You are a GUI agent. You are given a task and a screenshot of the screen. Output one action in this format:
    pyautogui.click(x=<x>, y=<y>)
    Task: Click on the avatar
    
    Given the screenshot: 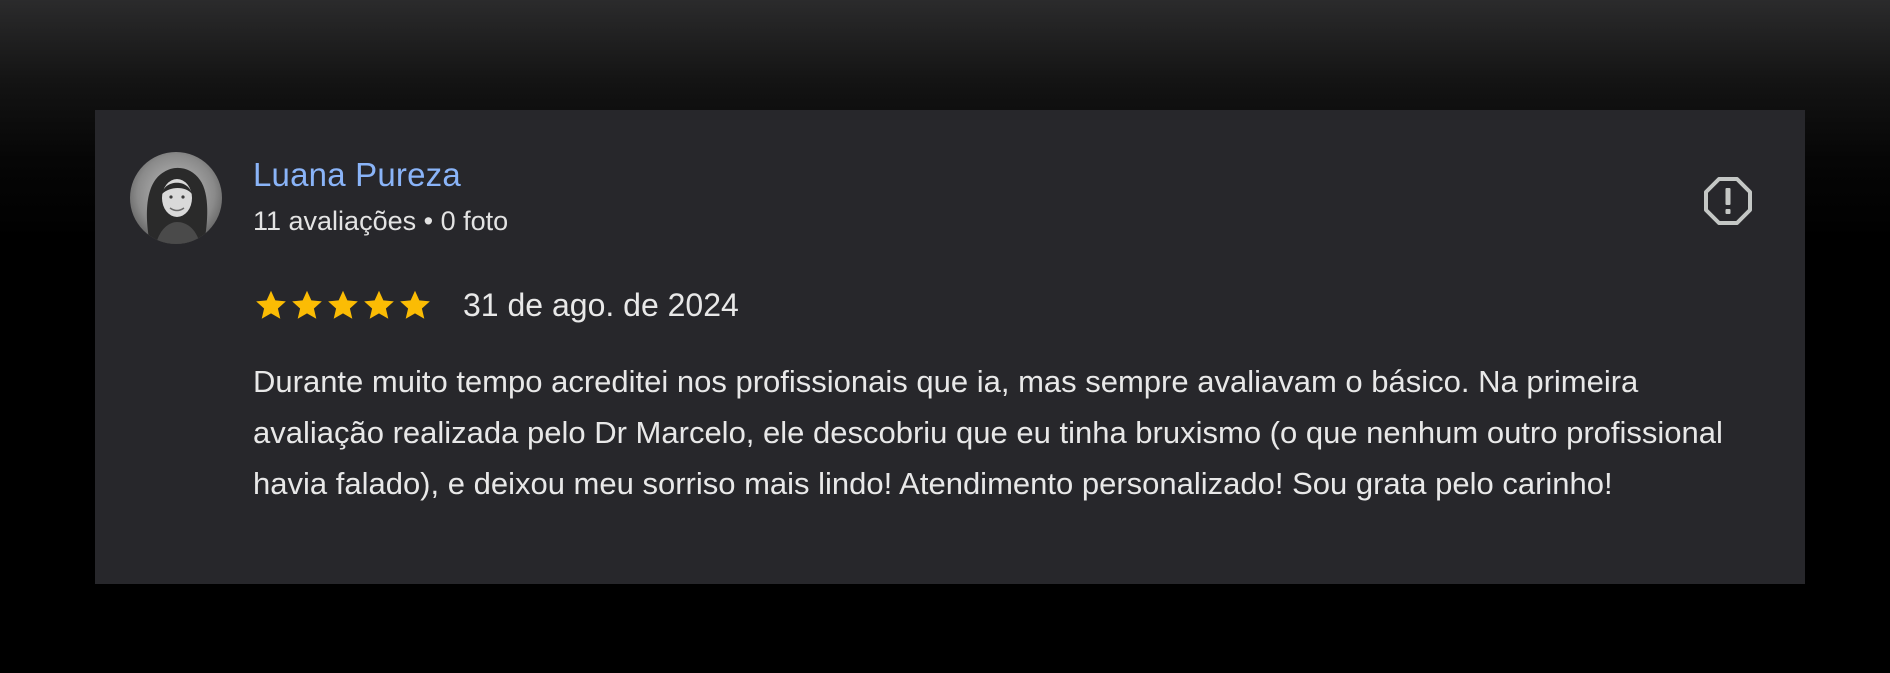 What is the action you would take?
    pyautogui.click(x=176, y=198)
    